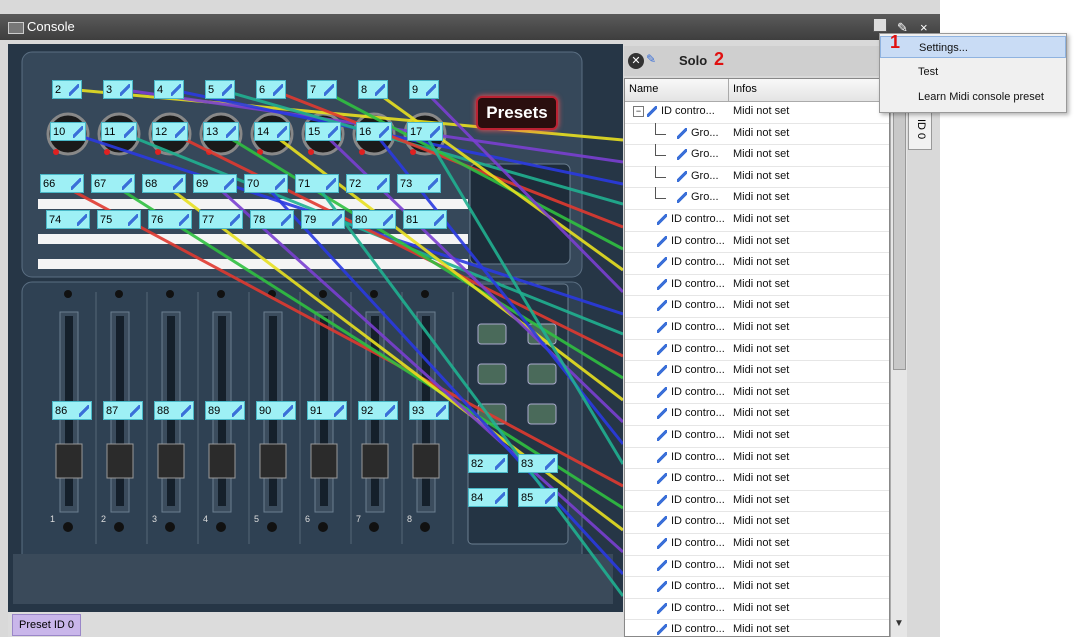 The height and width of the screenshot is (637, 1083). What do you see at coordinates (638, 111) in the screenshot?
I see `collapse-icon: −` at bounding box center [638, 111].